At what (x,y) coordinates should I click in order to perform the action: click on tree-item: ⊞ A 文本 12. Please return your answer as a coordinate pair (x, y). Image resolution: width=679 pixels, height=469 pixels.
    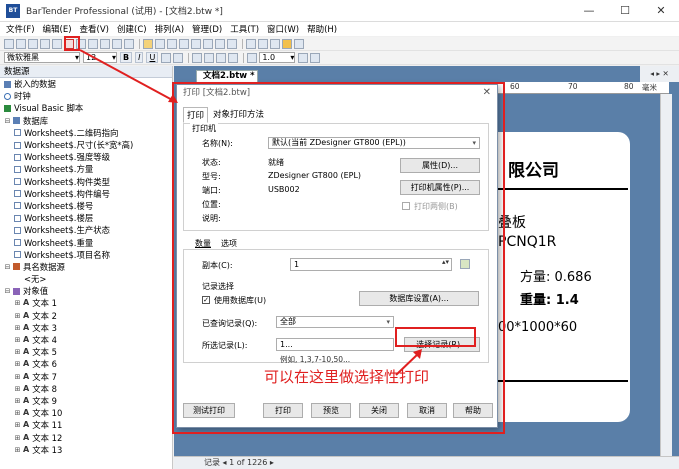
    Looking at the image, I should click on (86, 437).